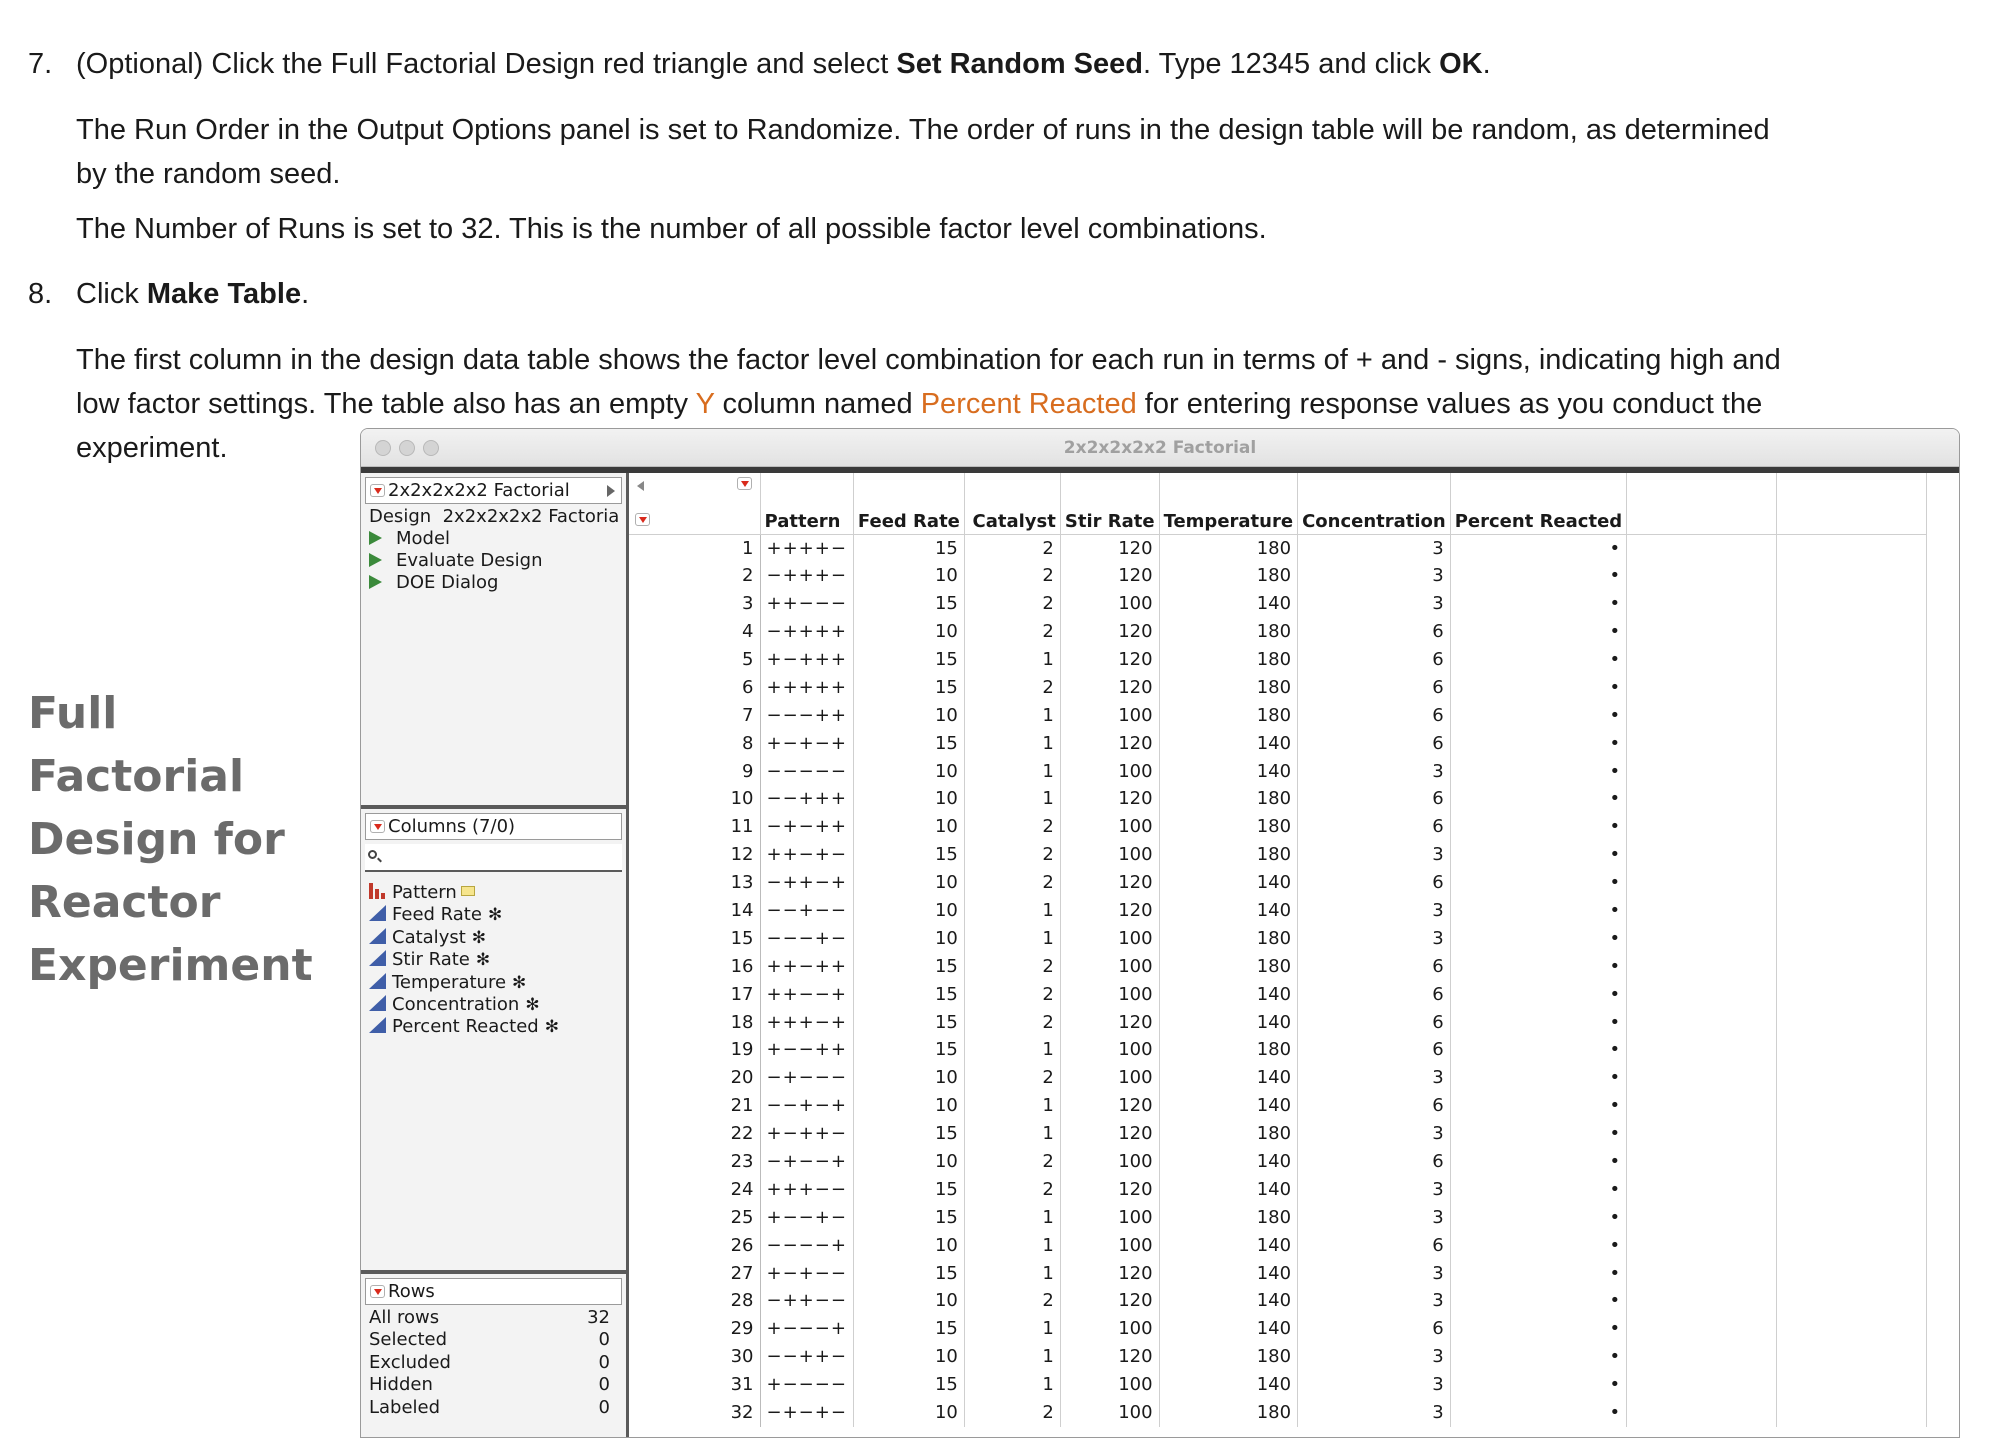  I want to click on column-header-feed-rate: Feed Rate, so click(909, 504).